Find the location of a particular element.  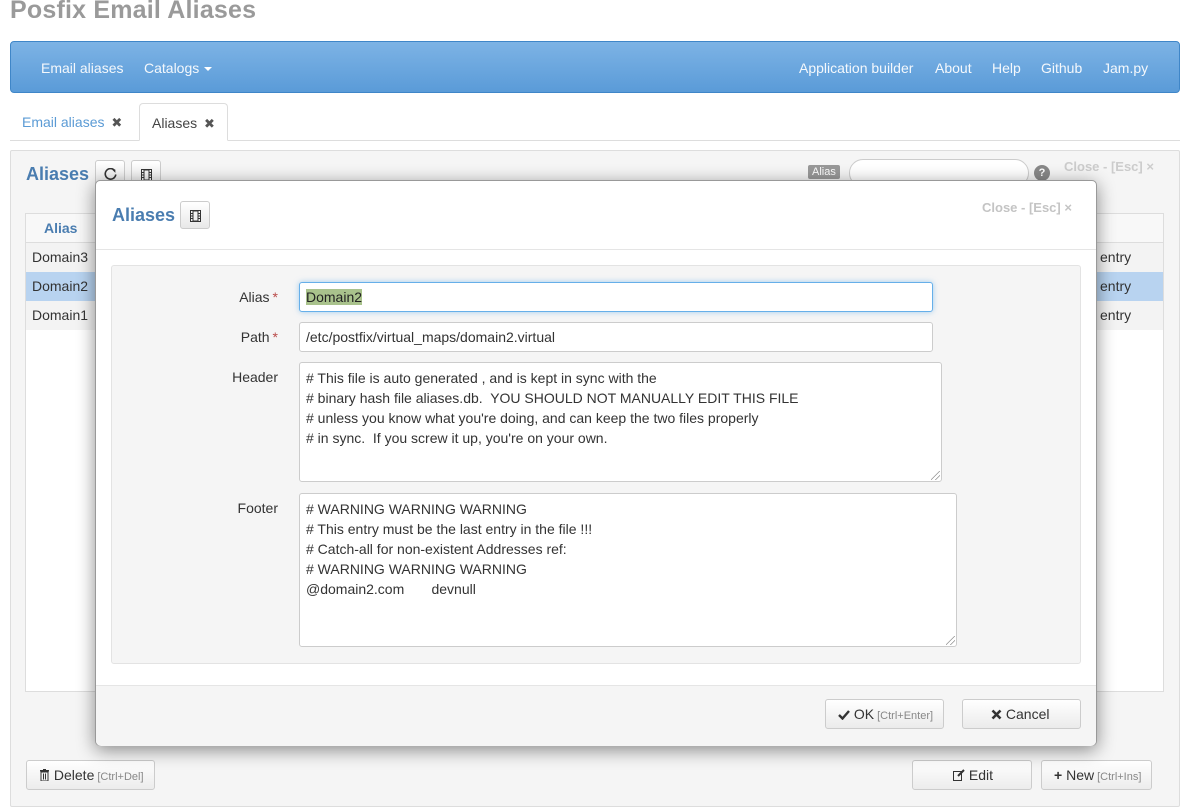

panel-close-button: Close - [Esc] × is located at coordinates (1109, 166).